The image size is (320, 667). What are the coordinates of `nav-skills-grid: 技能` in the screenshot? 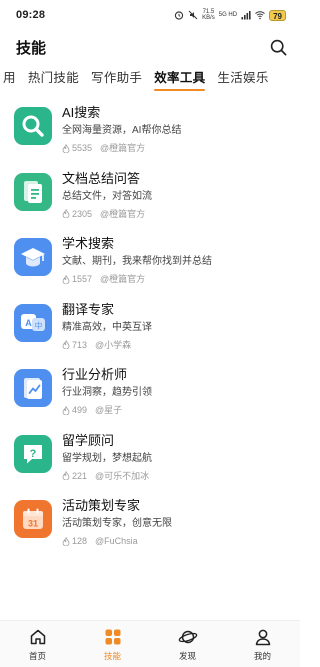 It's located at (113, 644).